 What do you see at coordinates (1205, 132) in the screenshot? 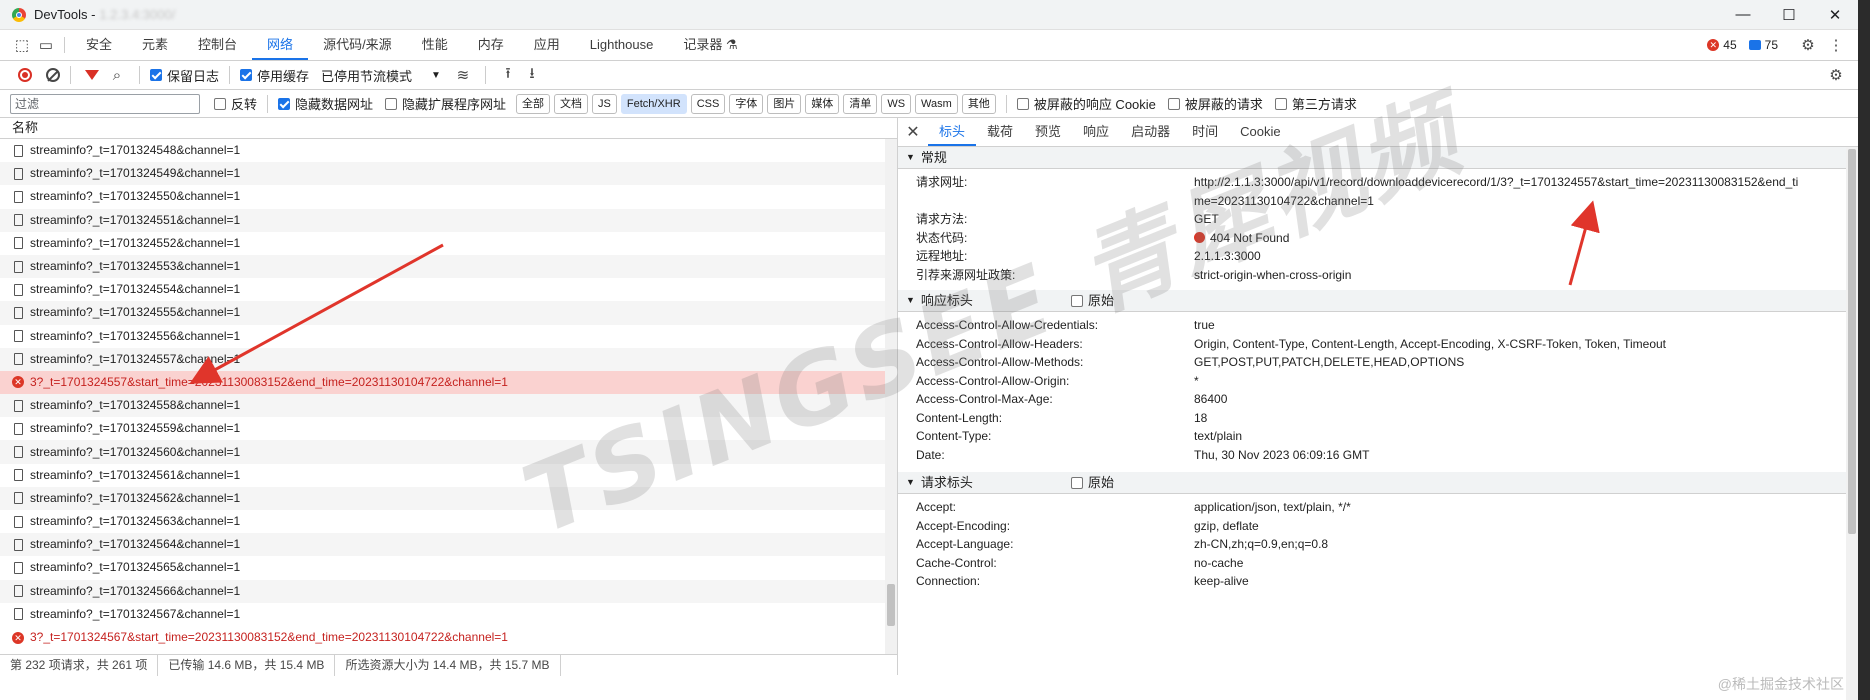
I see `detail-tab-5: 时间` at bounding box center [1205, 132].